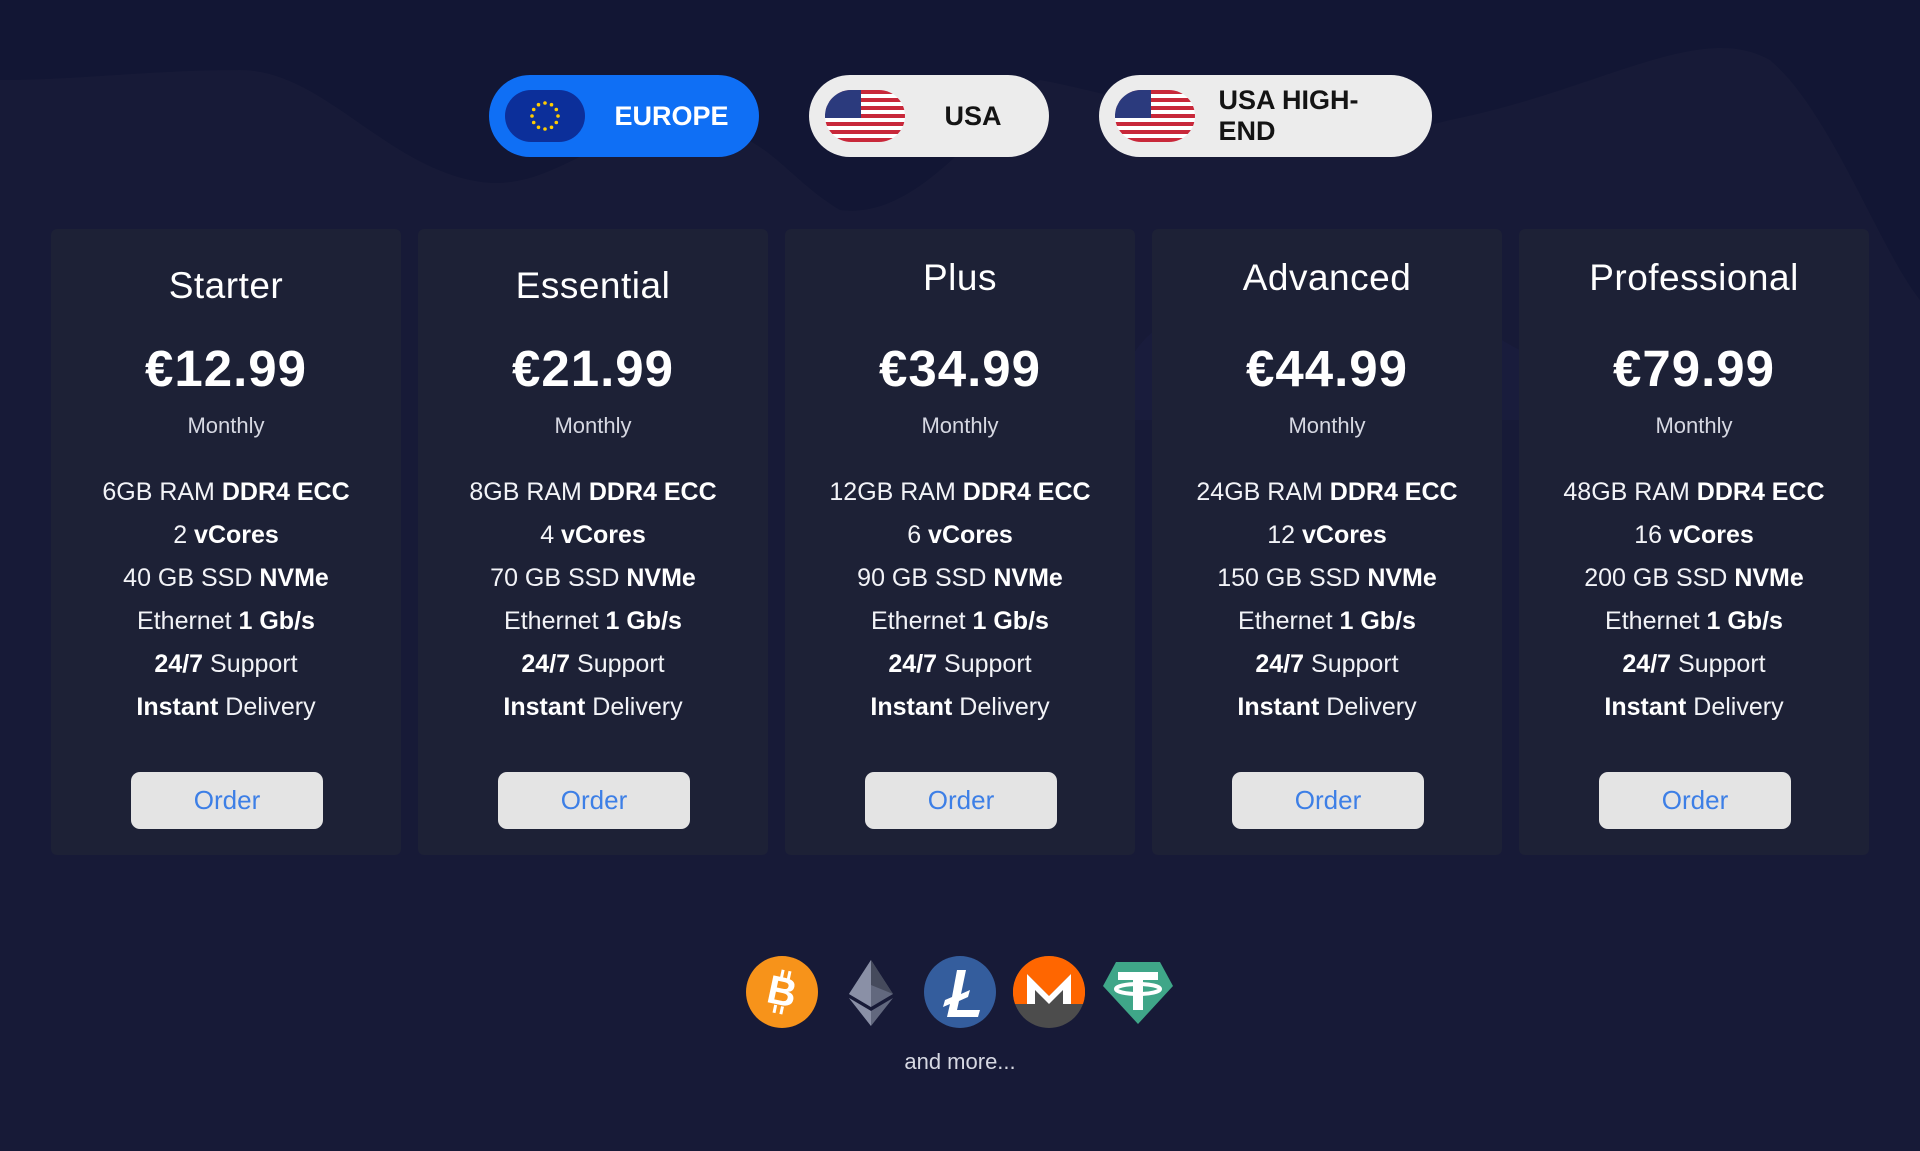  Describe the element at coordinates (1327, 492) in the screenshot. I see `feature-ram: 24GB RAM DDR4 ECC` at that location.